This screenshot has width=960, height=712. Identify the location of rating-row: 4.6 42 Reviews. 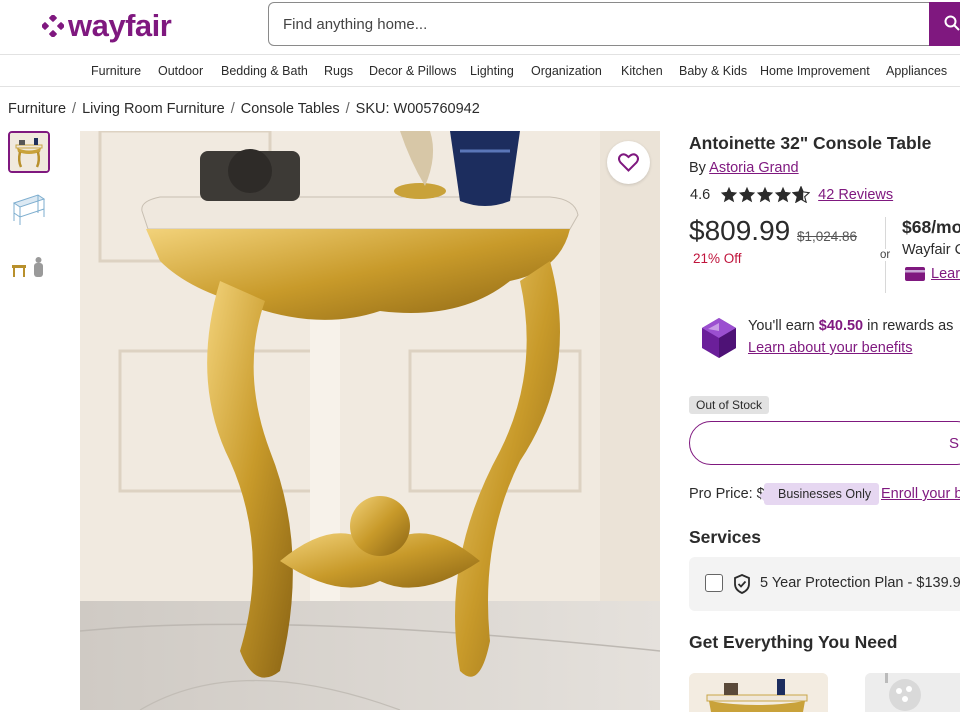
(791, 194).